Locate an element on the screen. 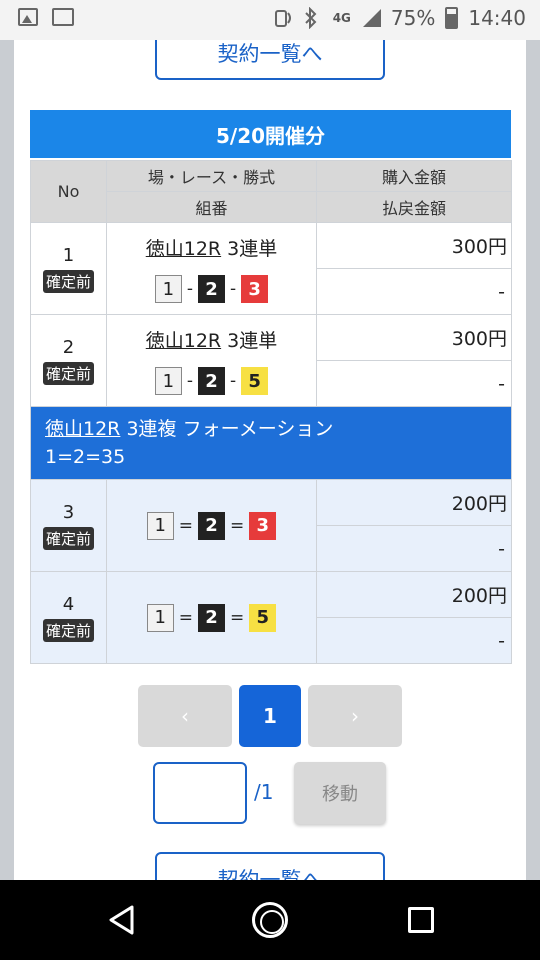 Image resolution: width=540 pixels, height=960 pixels. previous-page-button: ‹ is located at coordinates (185, 716).